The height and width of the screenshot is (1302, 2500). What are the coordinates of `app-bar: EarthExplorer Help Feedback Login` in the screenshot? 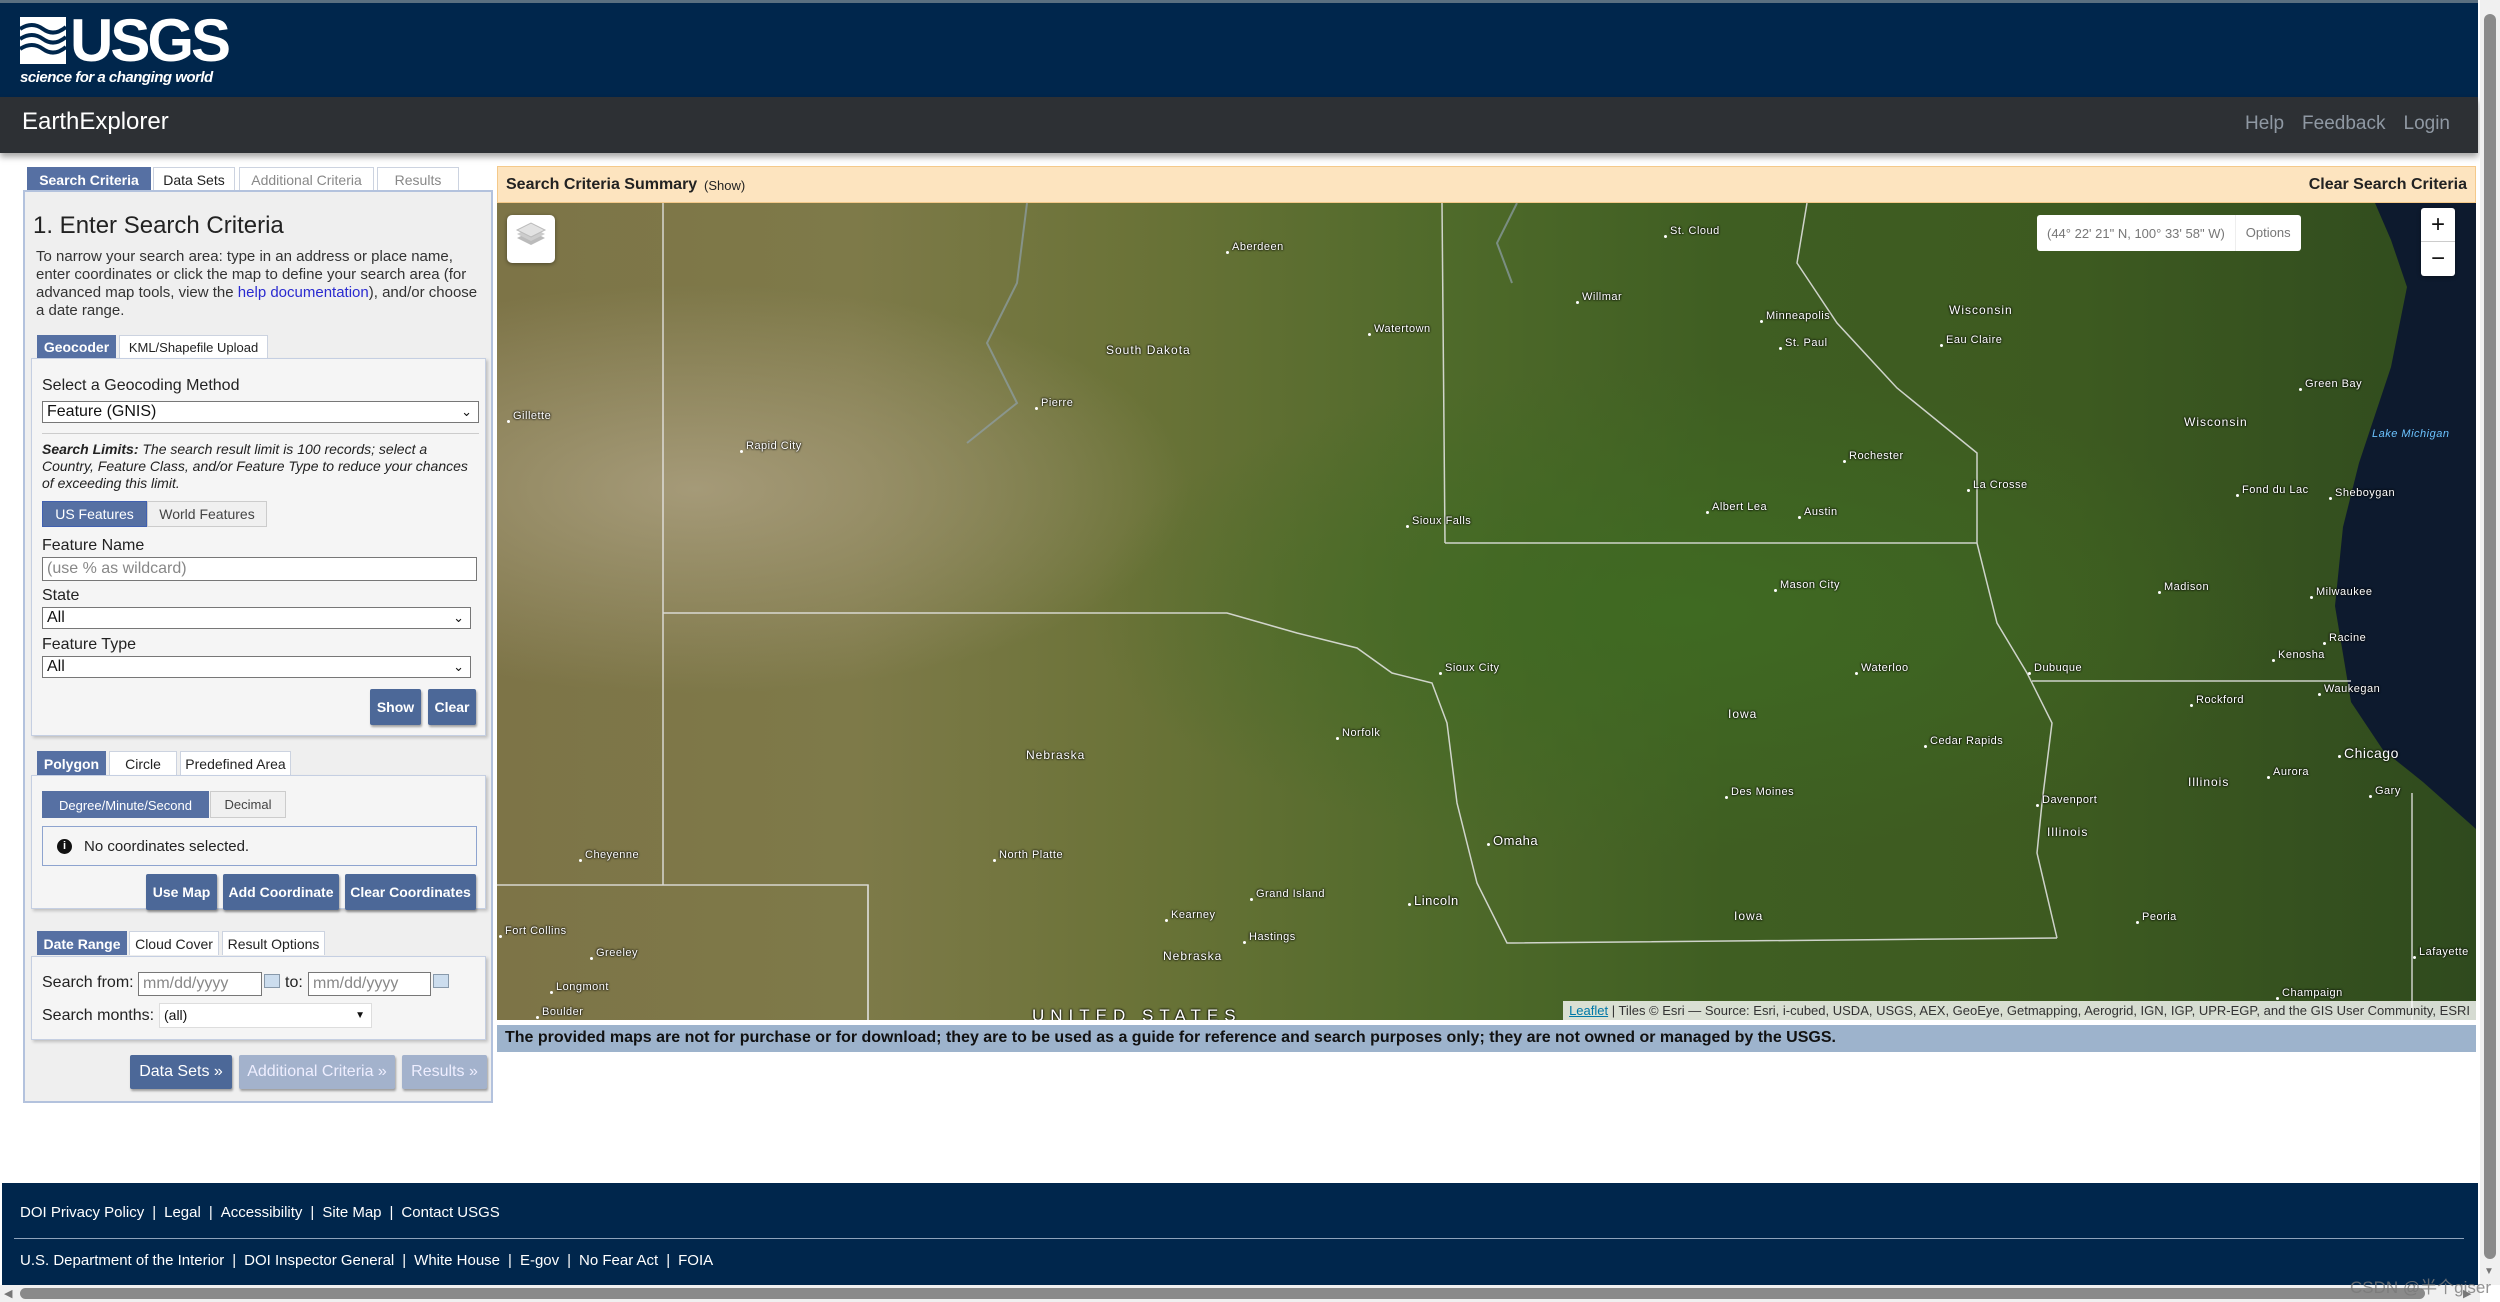 It's located at (1239, 125).